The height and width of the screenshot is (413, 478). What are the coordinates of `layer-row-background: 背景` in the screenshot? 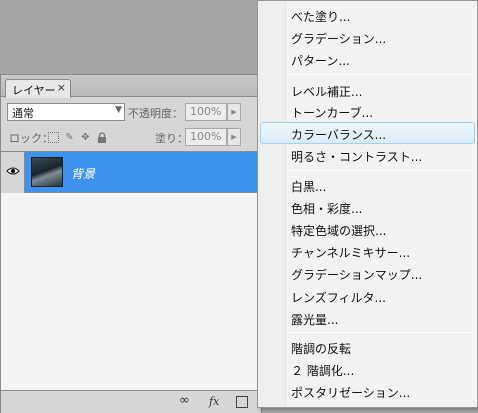 It's located at (131, 172).